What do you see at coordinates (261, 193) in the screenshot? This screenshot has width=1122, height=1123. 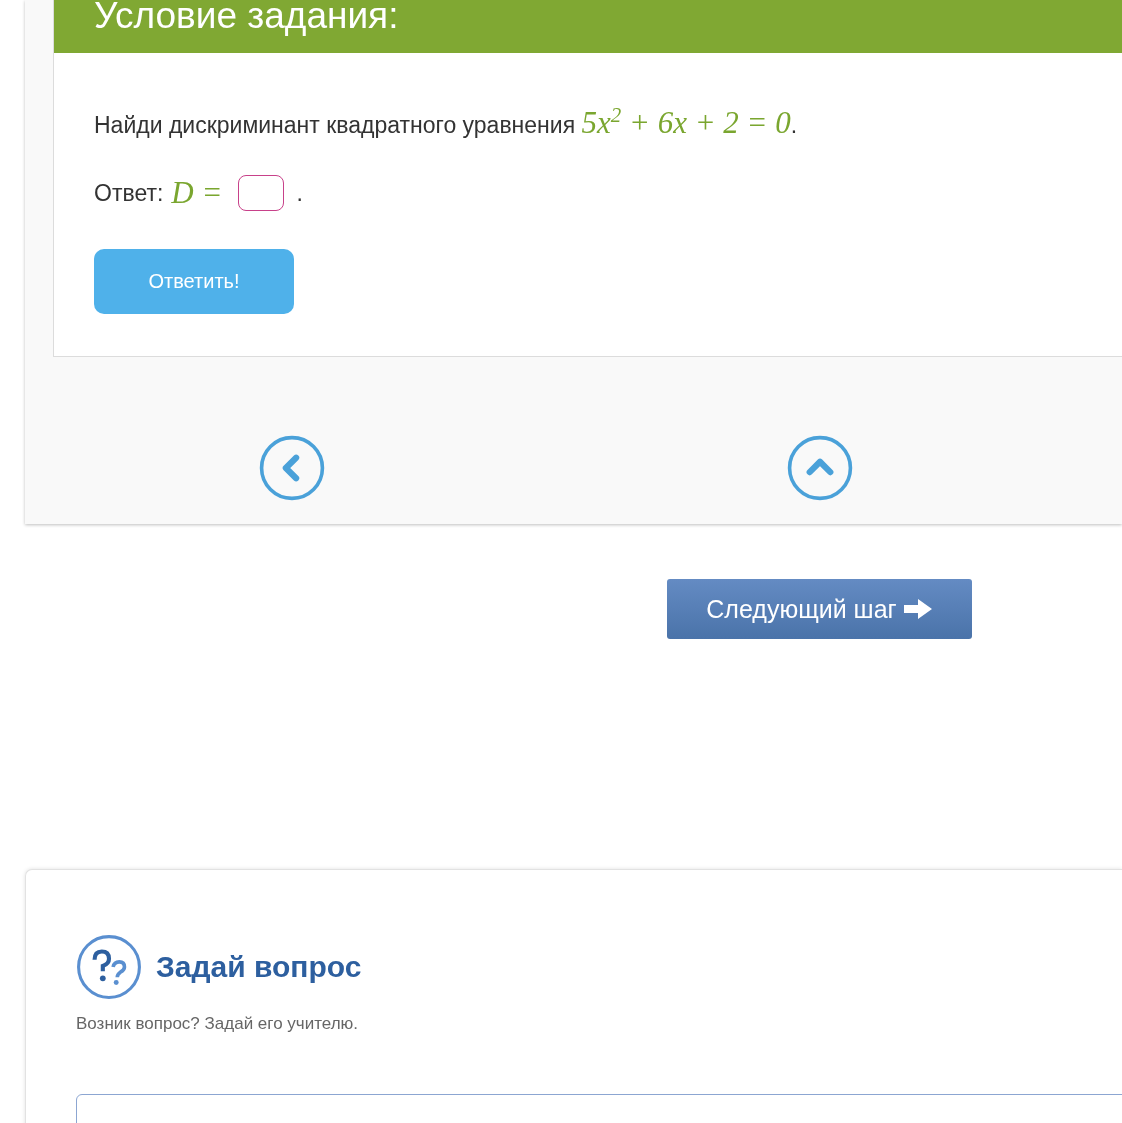 I see `answer-field` at bounding box center [261, 193].